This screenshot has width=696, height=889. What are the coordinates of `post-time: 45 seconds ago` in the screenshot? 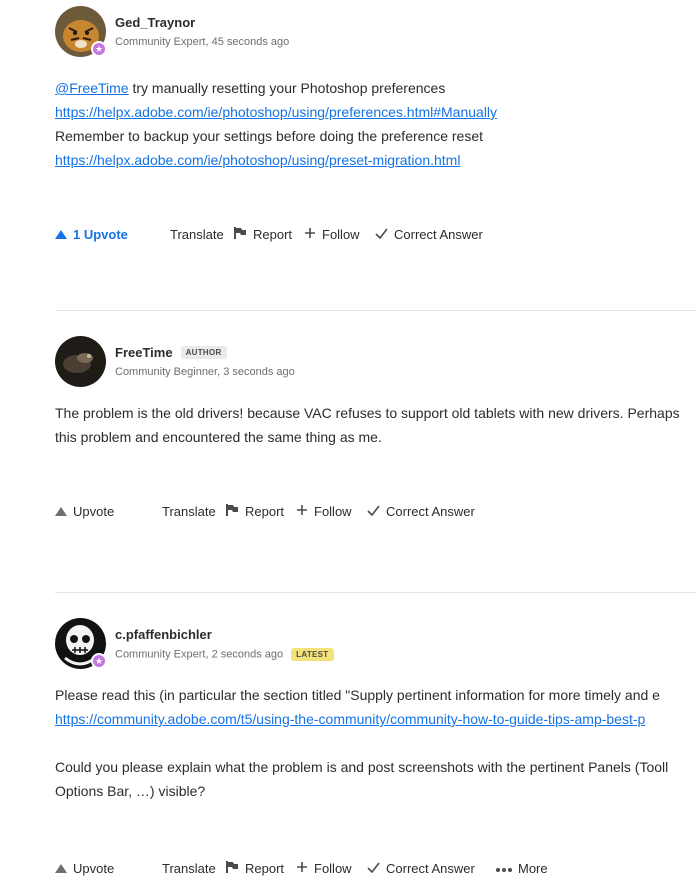 It's located at (251, 42).